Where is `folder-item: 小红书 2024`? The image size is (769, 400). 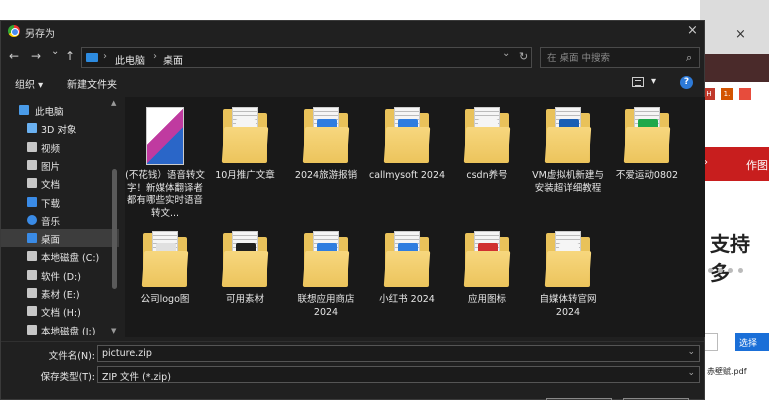
folder-item: 小红书 2024 is located at coordinates (407, 268).